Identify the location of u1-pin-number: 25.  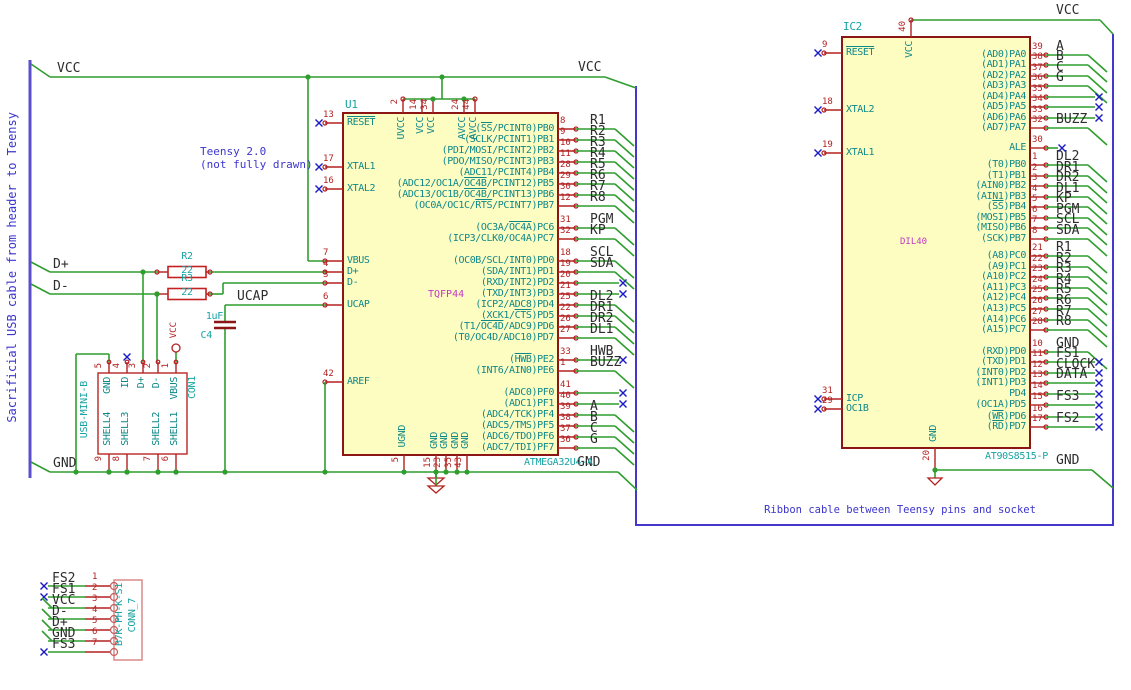
(565, 297).